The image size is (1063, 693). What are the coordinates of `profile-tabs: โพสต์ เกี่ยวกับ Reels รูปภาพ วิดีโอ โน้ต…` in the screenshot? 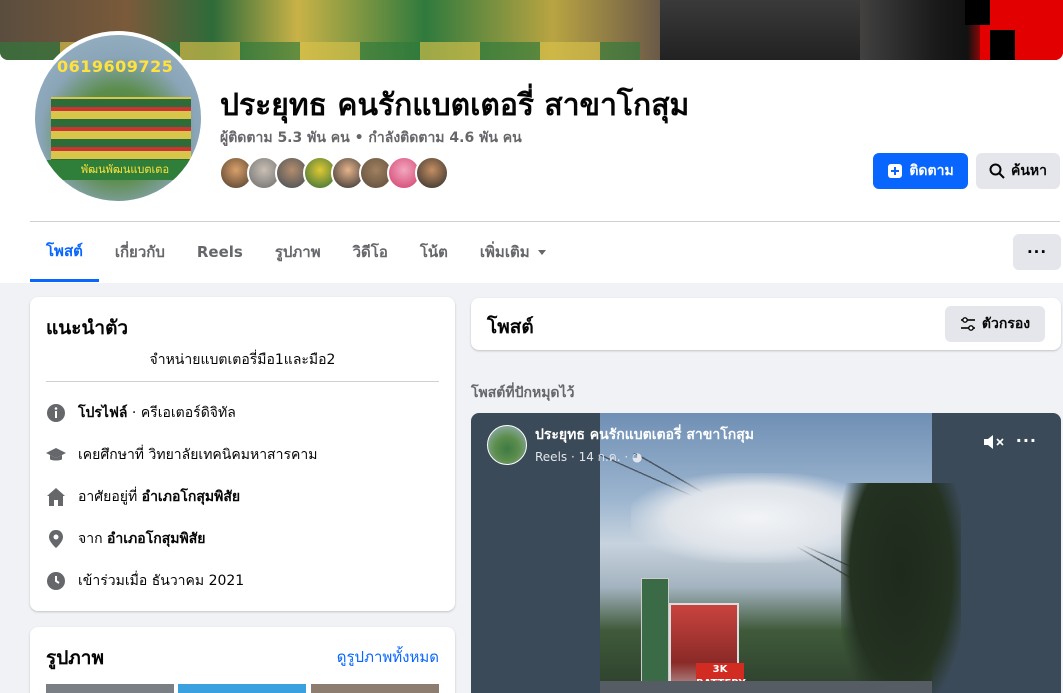 It's located at (296, 252).